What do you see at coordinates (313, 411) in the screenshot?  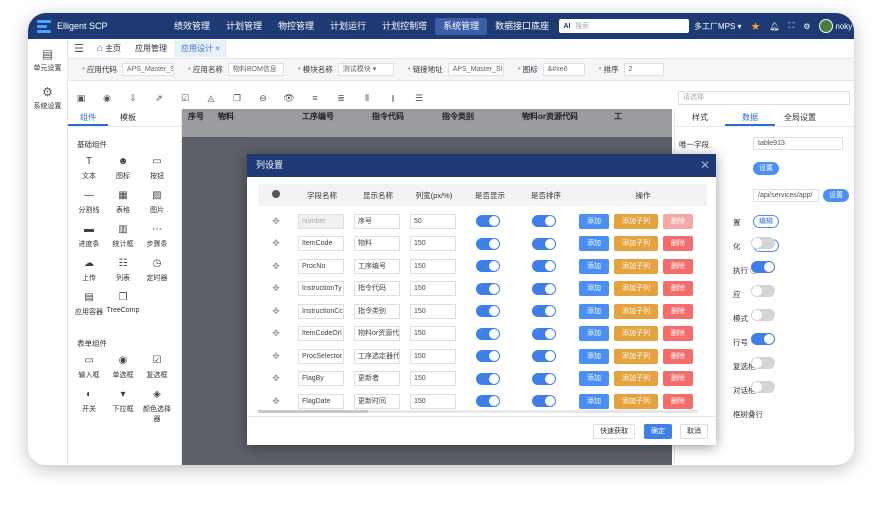 I see `scrollbar-thumb` at bounding box center [313, 411].